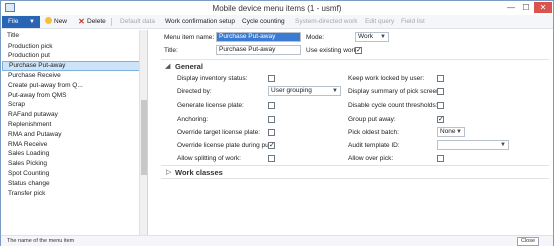 The image size is (554, 246). Describe the element at coordinates (358, 50) in the screenshot. I see `use-existing-work-checkbox: ✓` at that location.